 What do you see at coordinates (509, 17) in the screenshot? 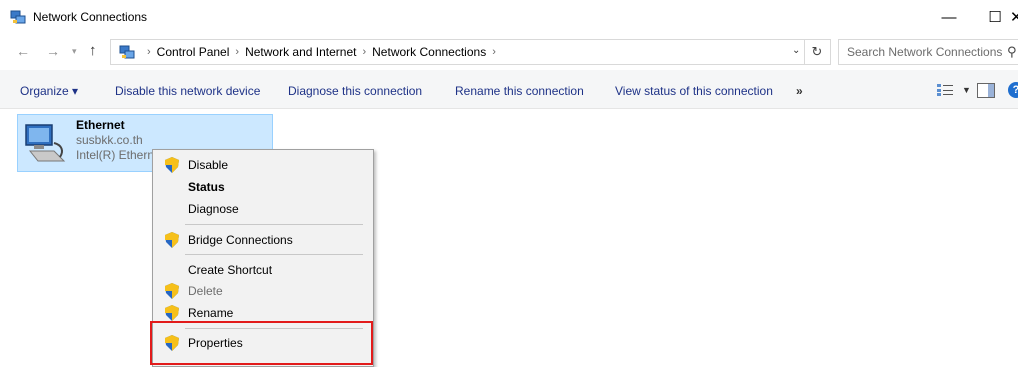
I see `title-bar: Network Connections — ☐ ✕` at bounding box center [509, 17].